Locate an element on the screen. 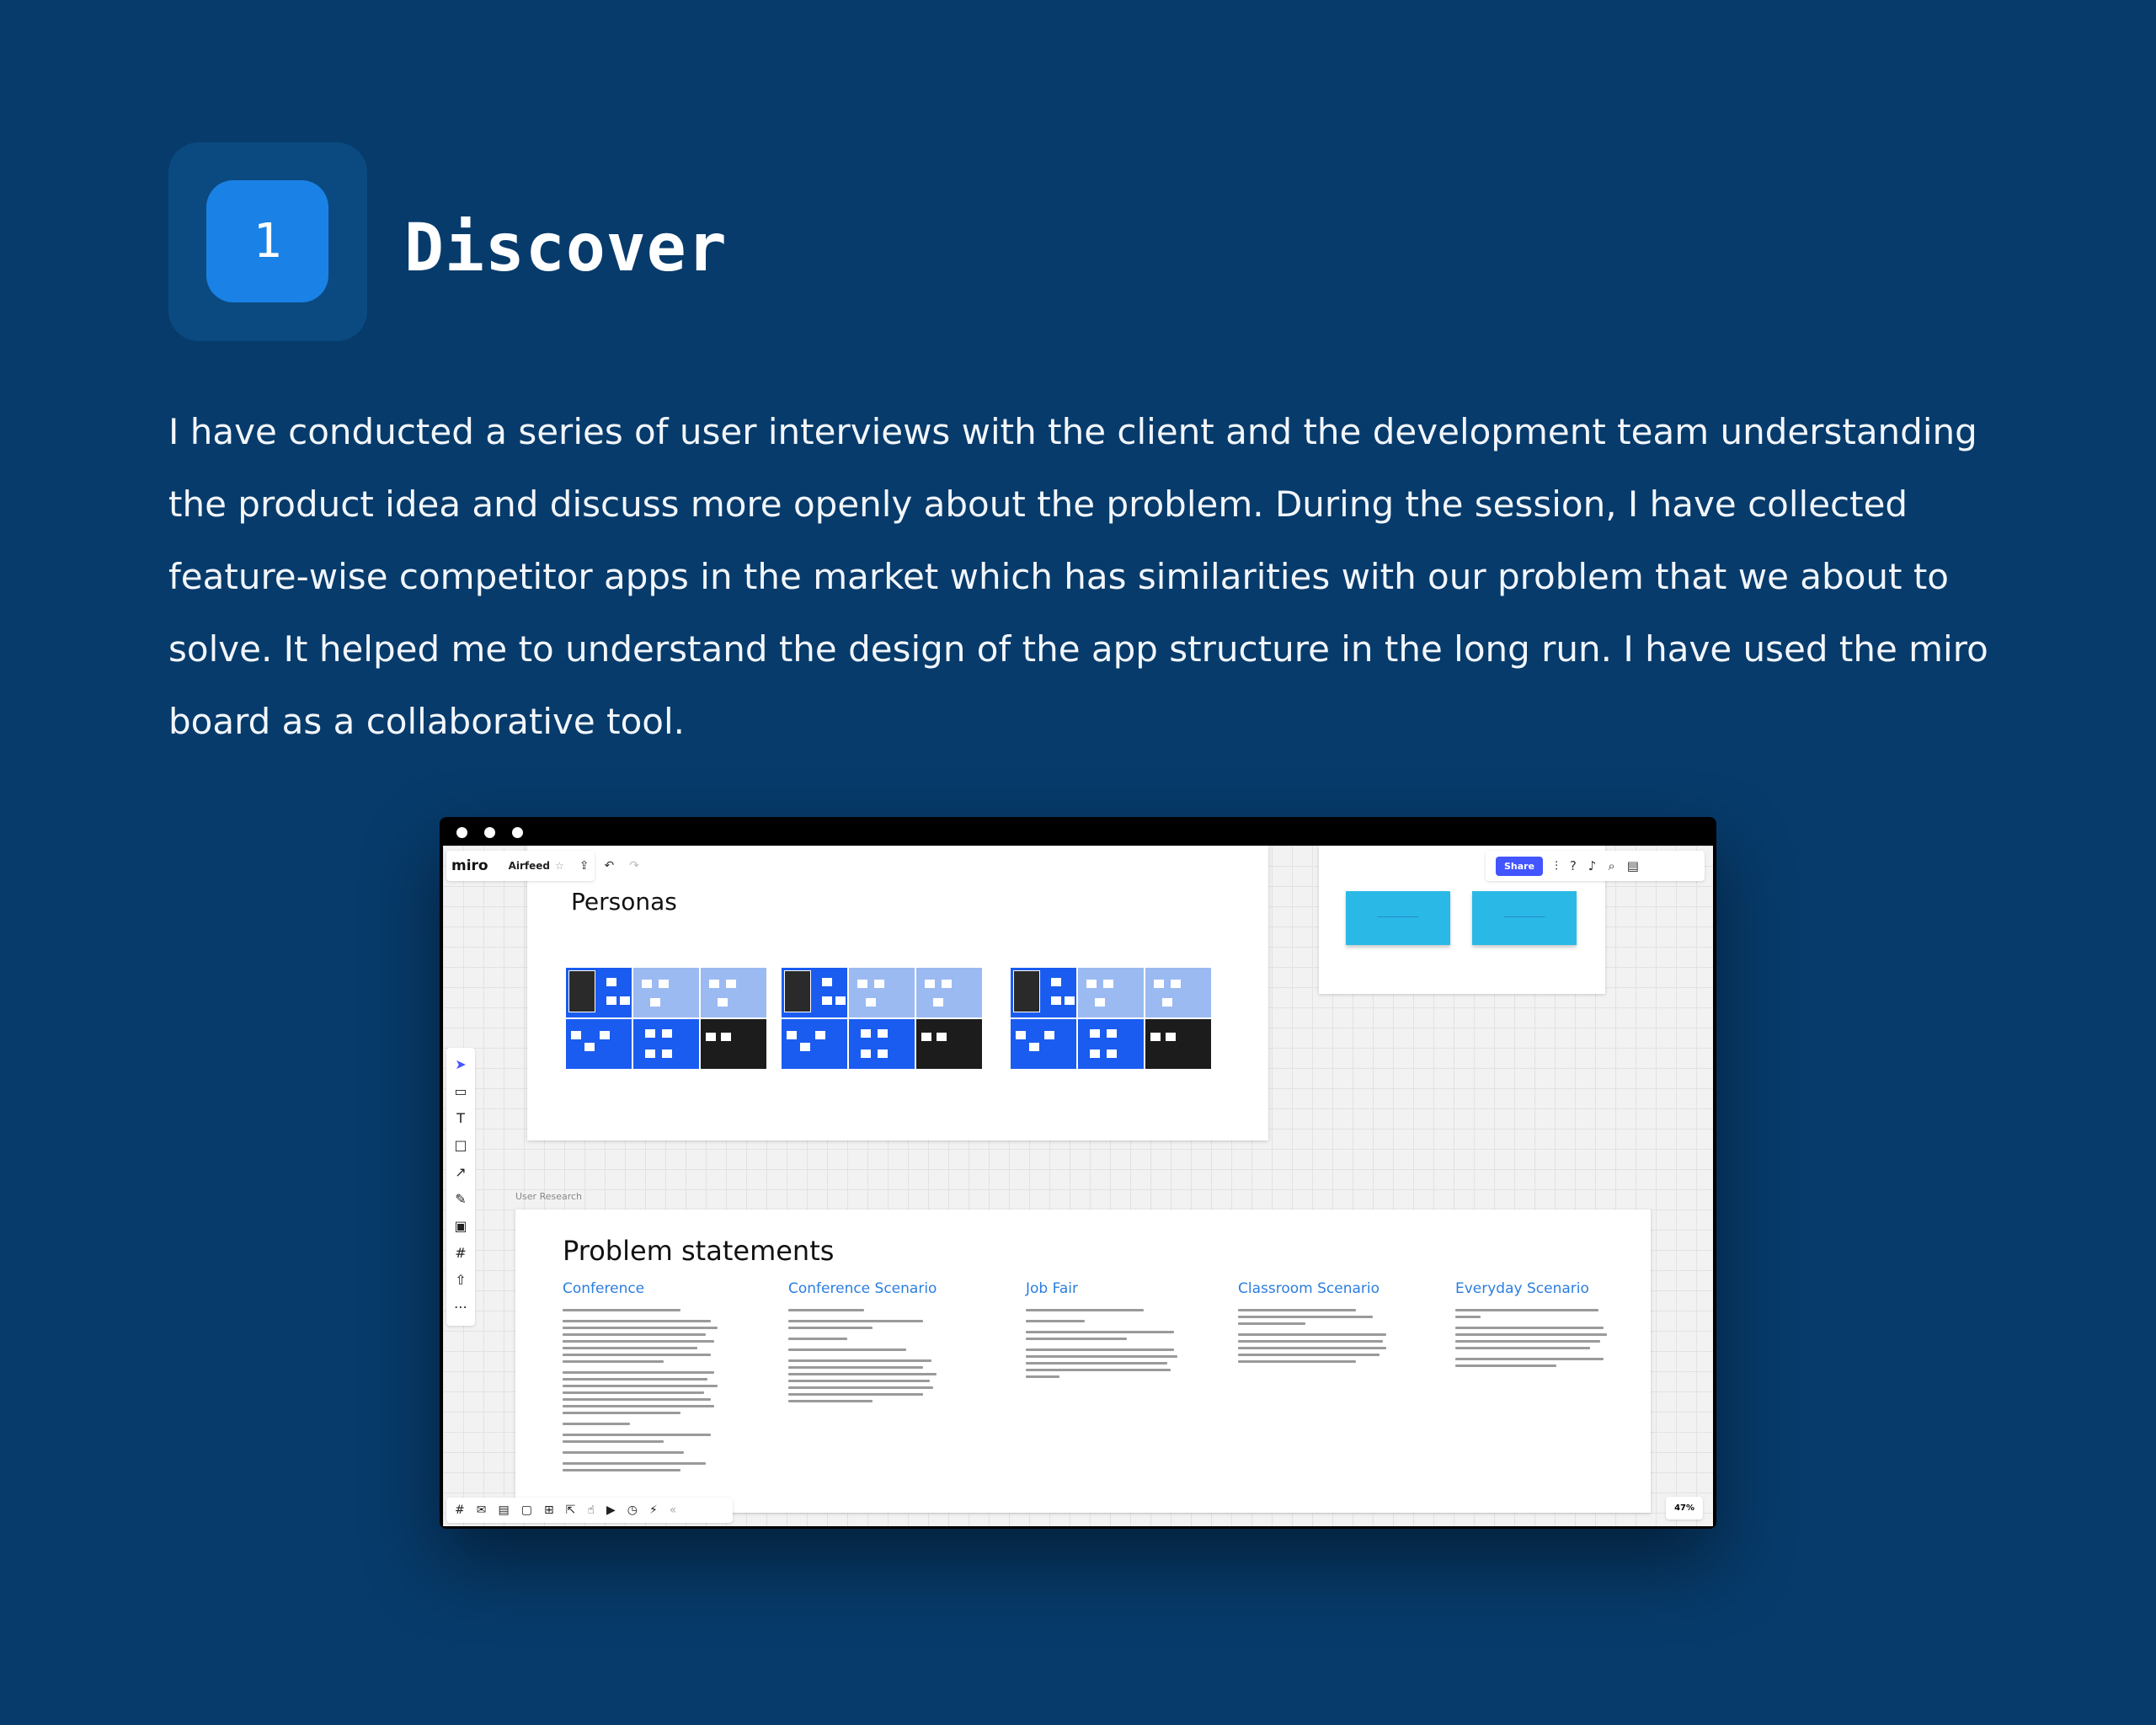  collapse-icon: « is located at coordinates (673, 1510).